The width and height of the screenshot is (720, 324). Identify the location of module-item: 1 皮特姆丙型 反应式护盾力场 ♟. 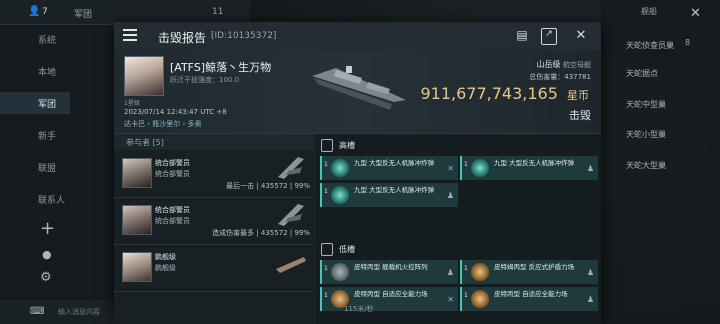
(529, 272).